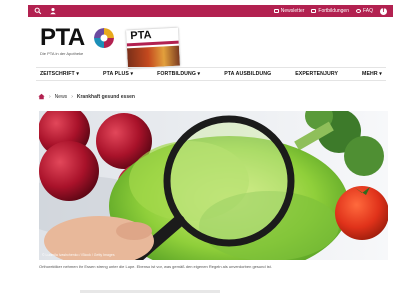 This screenshot has width=409, height=295. Describe the element at coordinates (61, 97) in the screenshot. I see `breadcrumb-news: News` at that location.